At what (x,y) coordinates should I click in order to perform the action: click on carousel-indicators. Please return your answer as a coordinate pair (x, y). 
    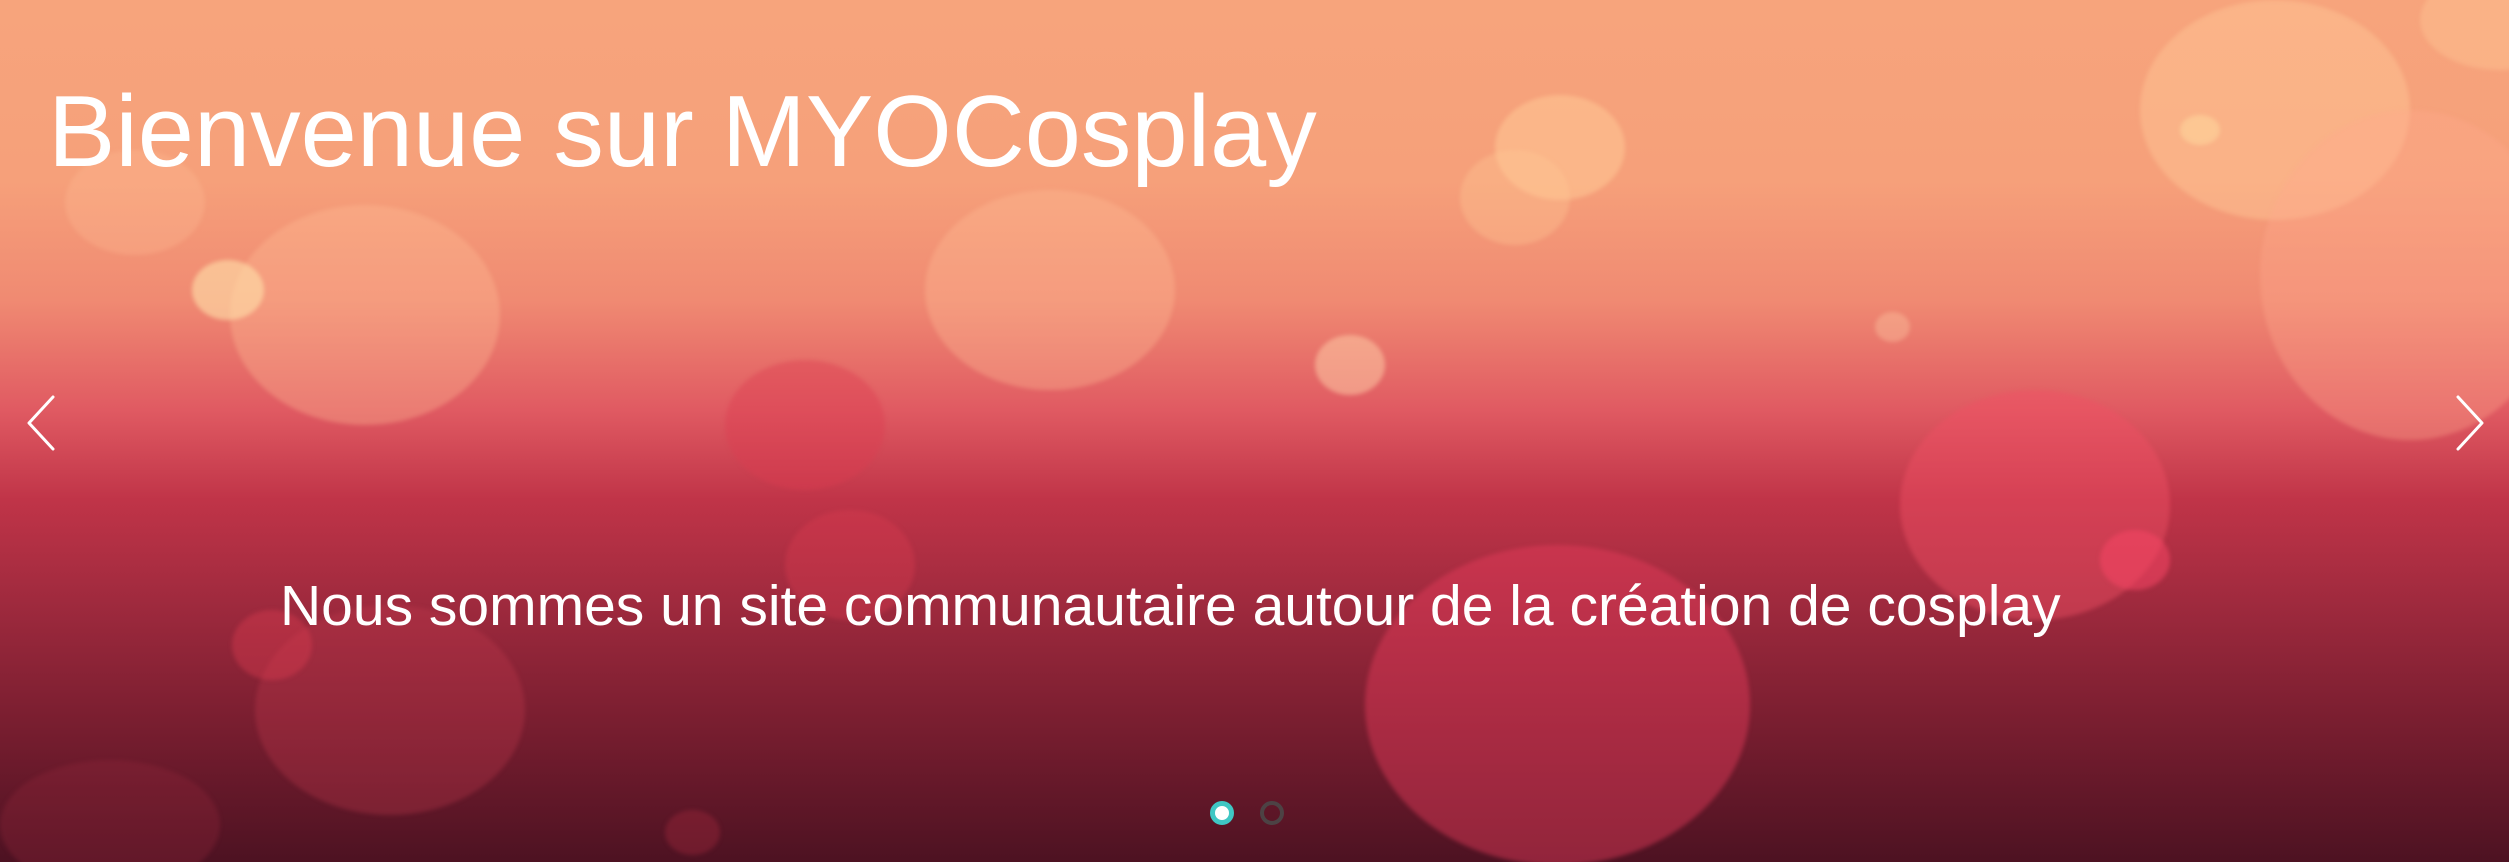
    Looking at the image, I should click on (1247, 813).